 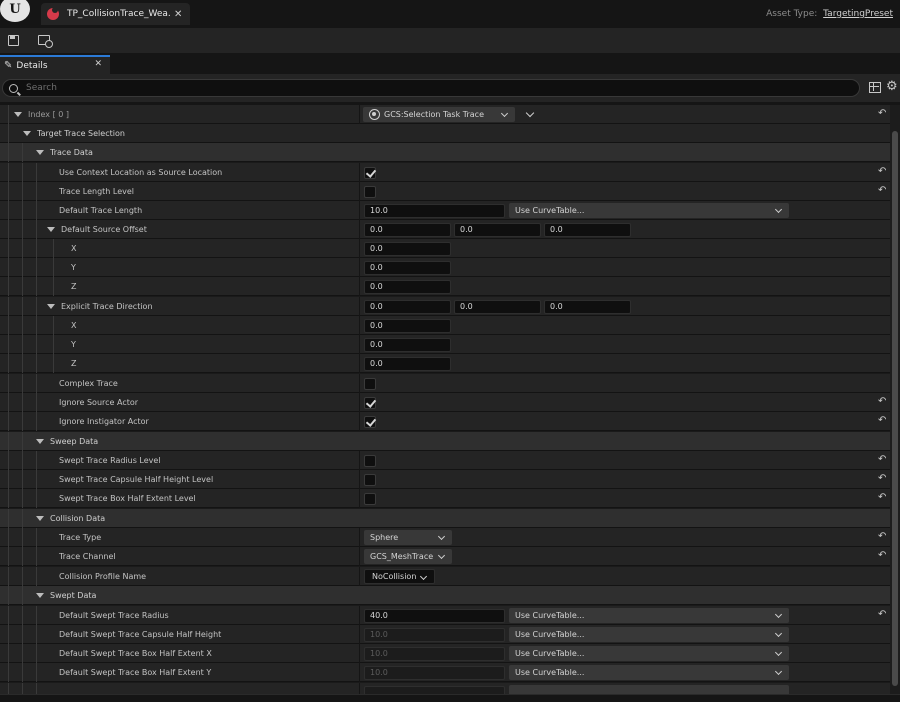 I want to click on category-target-trace-selection: Target Trace Selection, so click(x=445, y=133).